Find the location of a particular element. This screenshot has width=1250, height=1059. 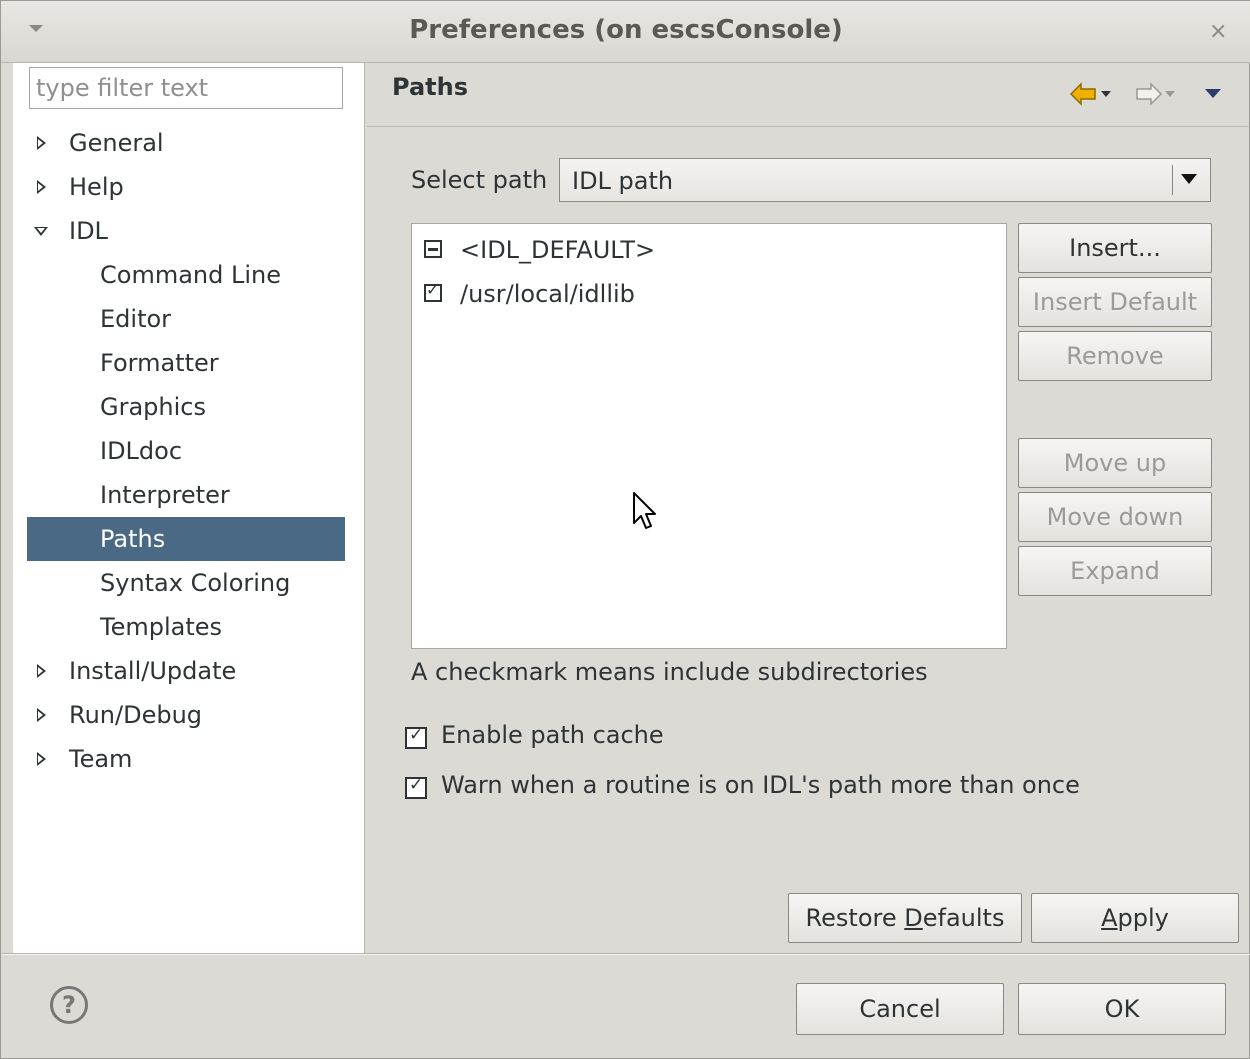

partial-checkbox is located at coordinates (433, 249).